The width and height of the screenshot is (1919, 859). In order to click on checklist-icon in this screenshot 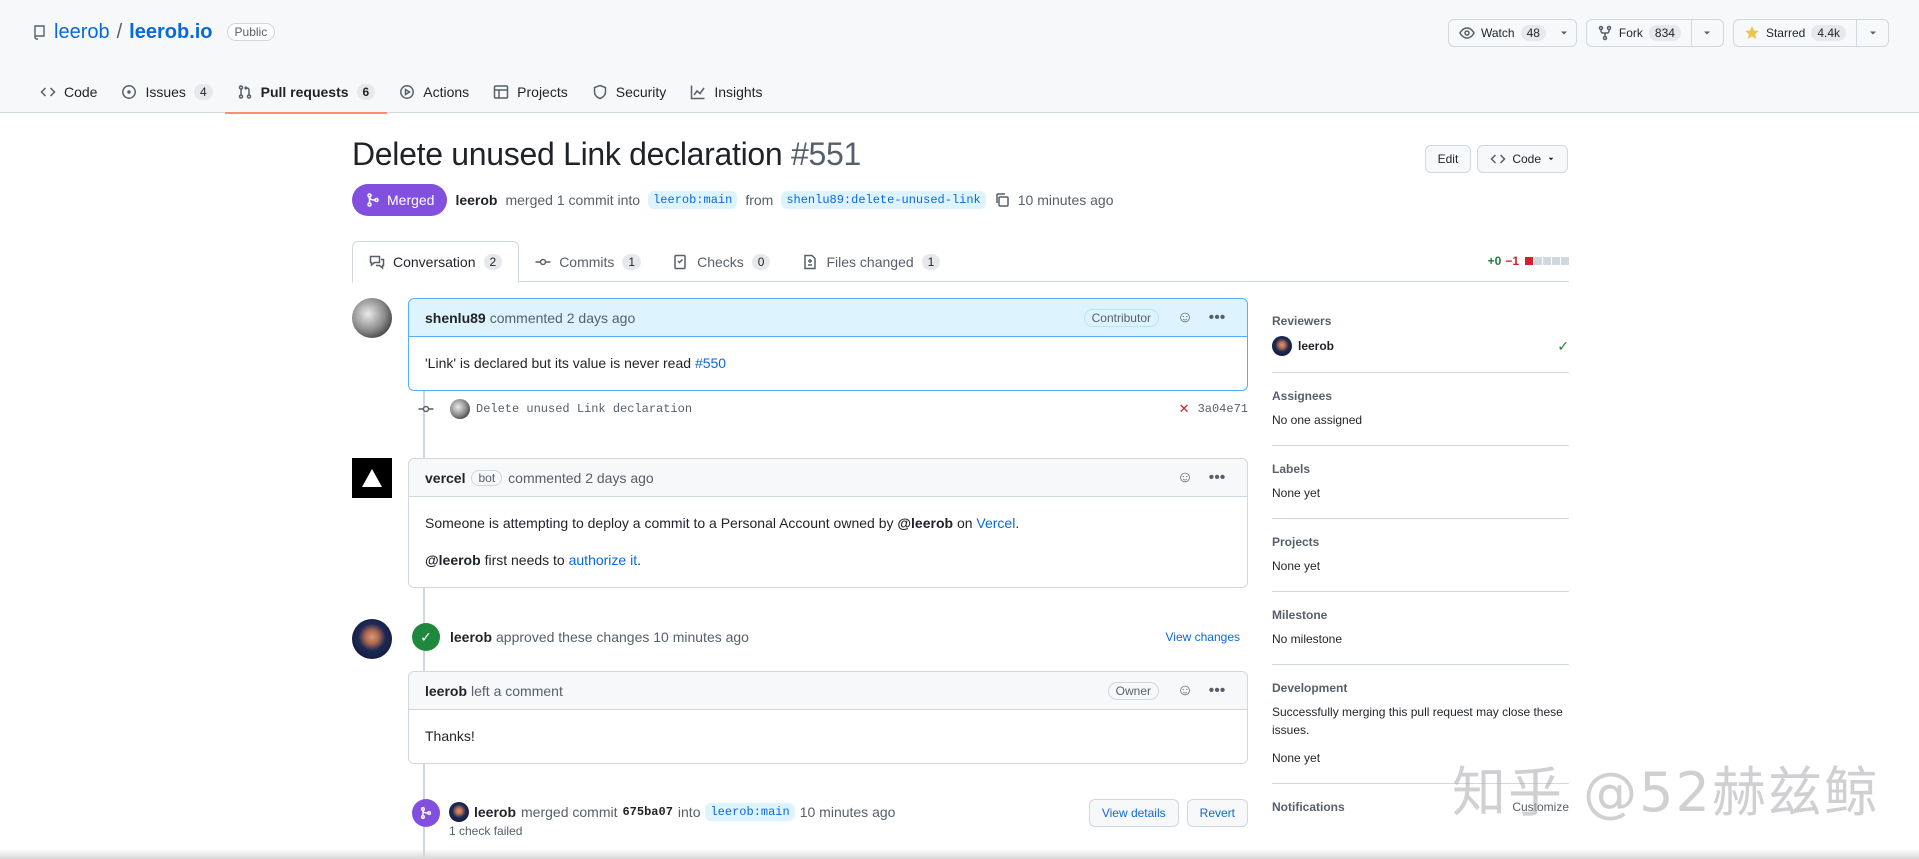, I will do `click(680, 261)`.